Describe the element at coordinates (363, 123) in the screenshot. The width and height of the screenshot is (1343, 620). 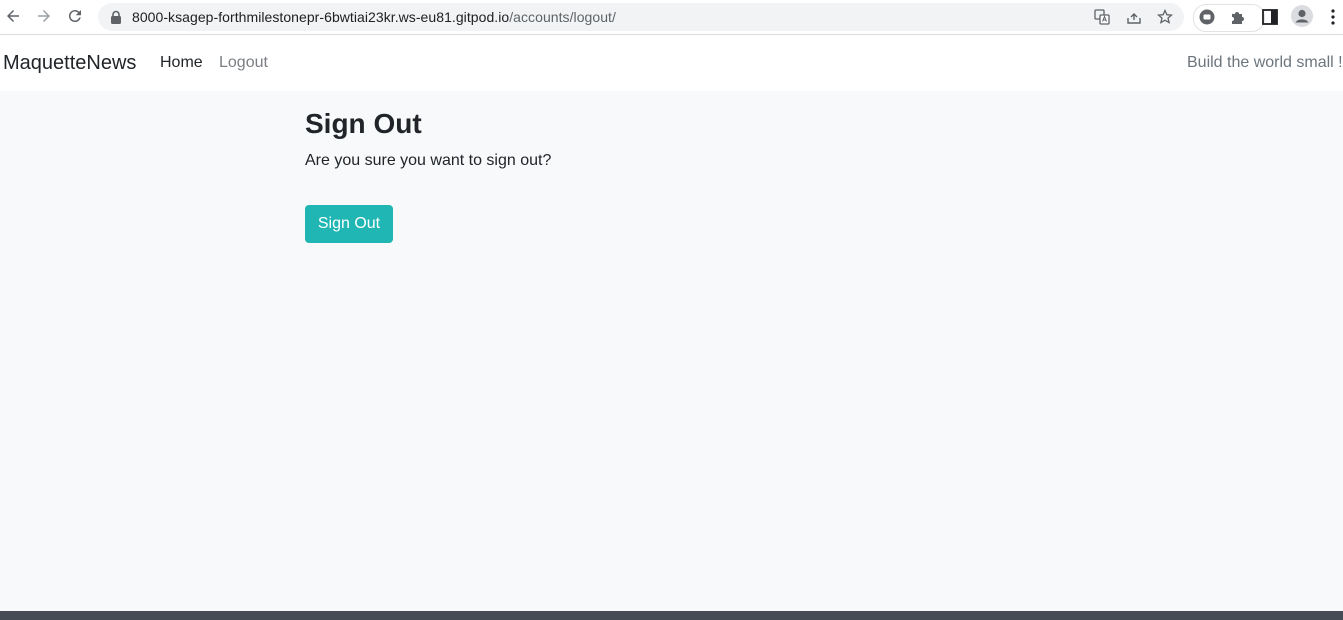
I see `page-title: Sign Out` at that location.